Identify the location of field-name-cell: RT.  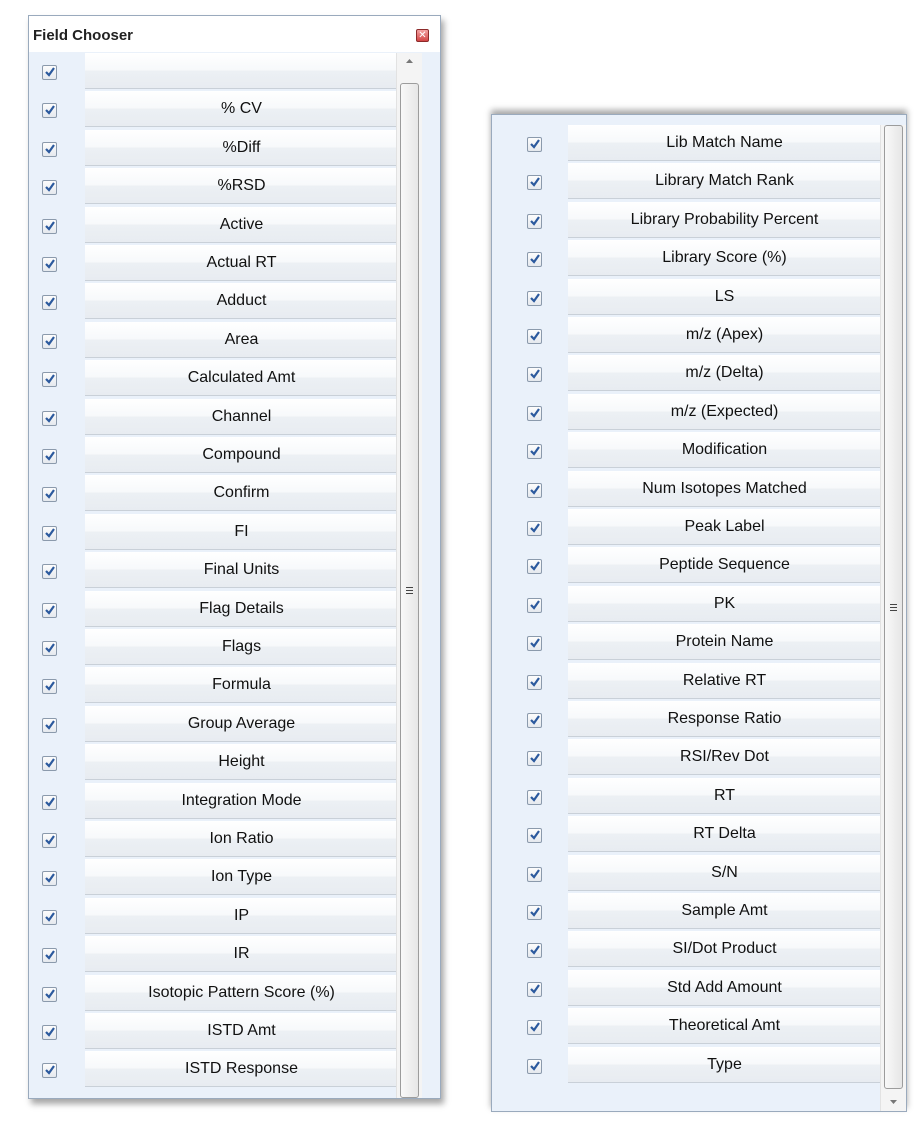
(725, 795).